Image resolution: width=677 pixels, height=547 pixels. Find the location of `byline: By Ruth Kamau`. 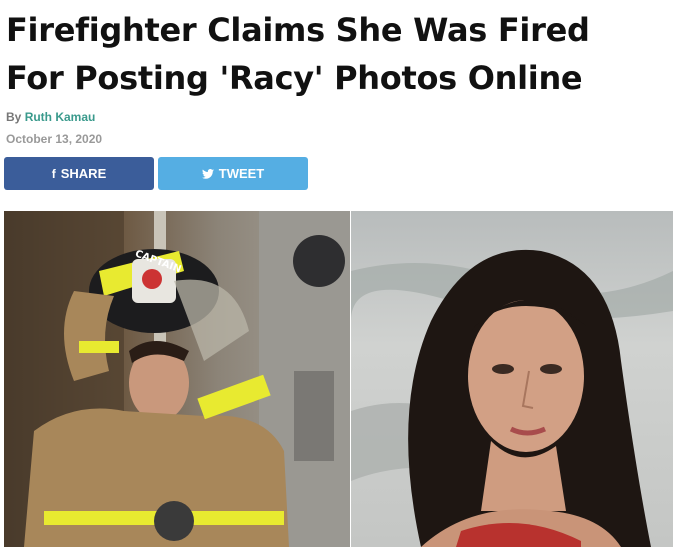

byline: By Ruth Kamau is located at coordinates (50, 117).